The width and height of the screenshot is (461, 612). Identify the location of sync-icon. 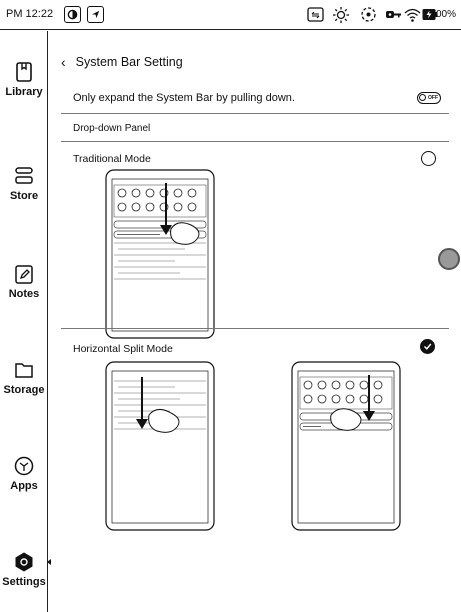
(368, 17).